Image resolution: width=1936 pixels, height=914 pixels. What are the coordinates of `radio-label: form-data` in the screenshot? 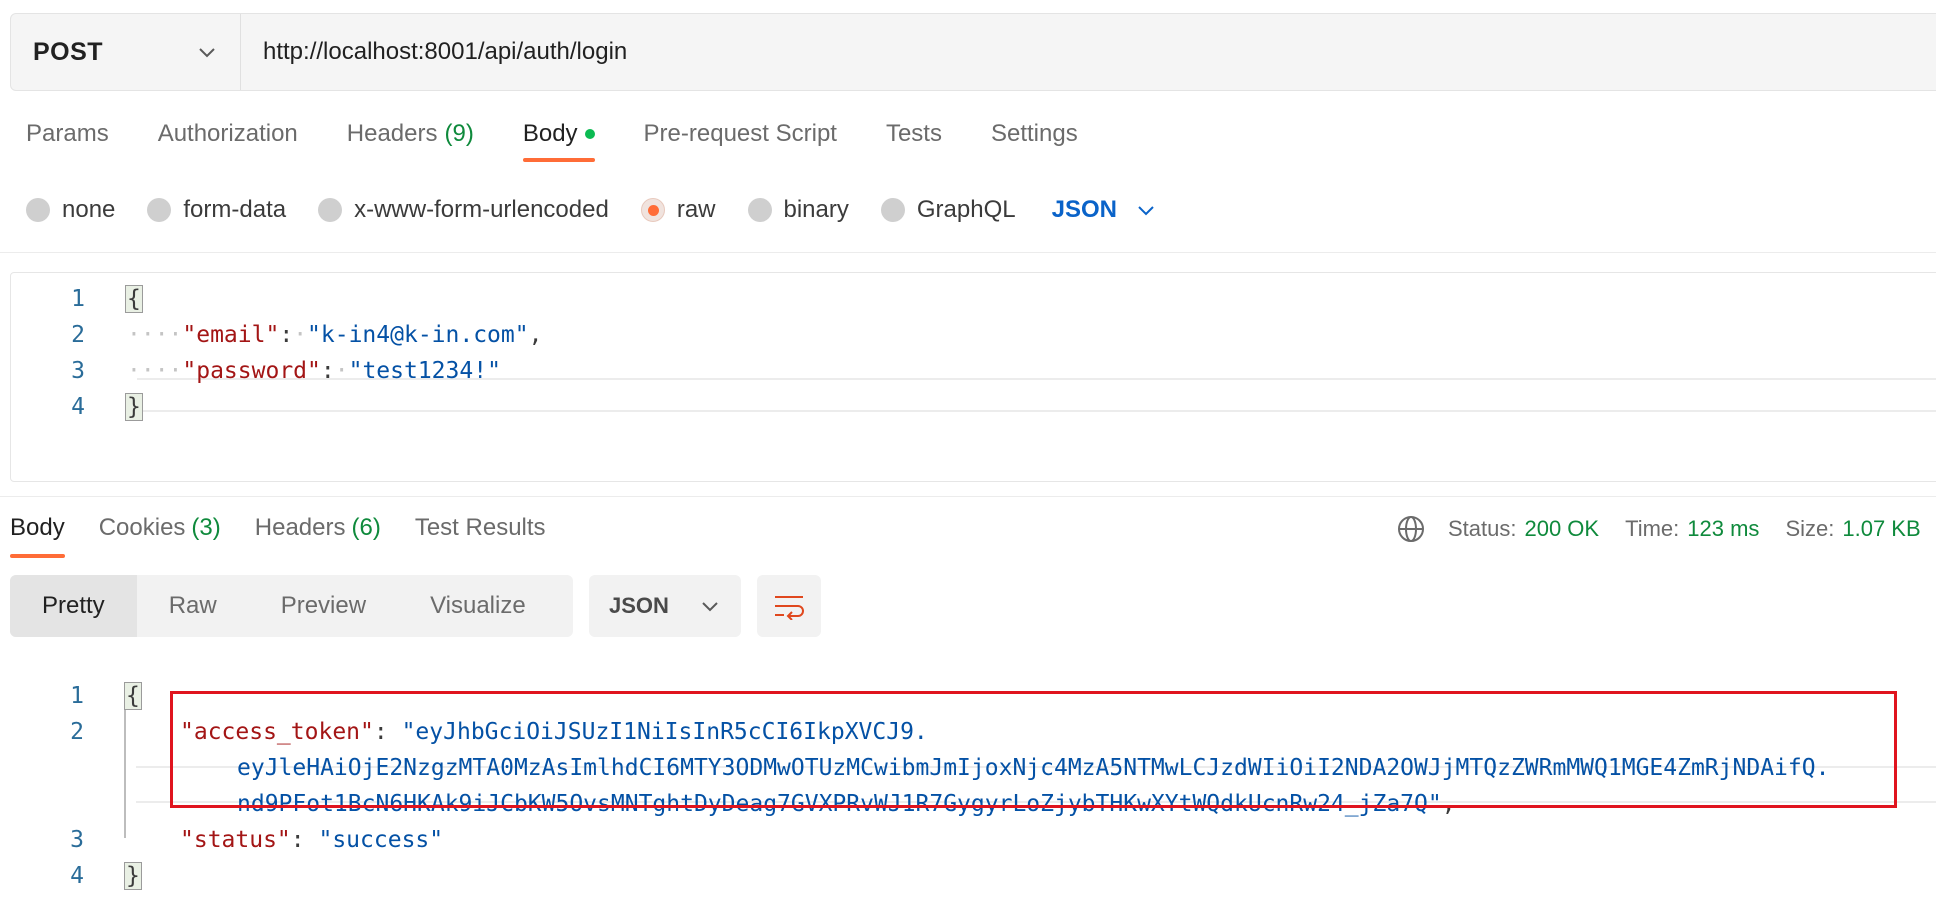 It's located at (235, 209).